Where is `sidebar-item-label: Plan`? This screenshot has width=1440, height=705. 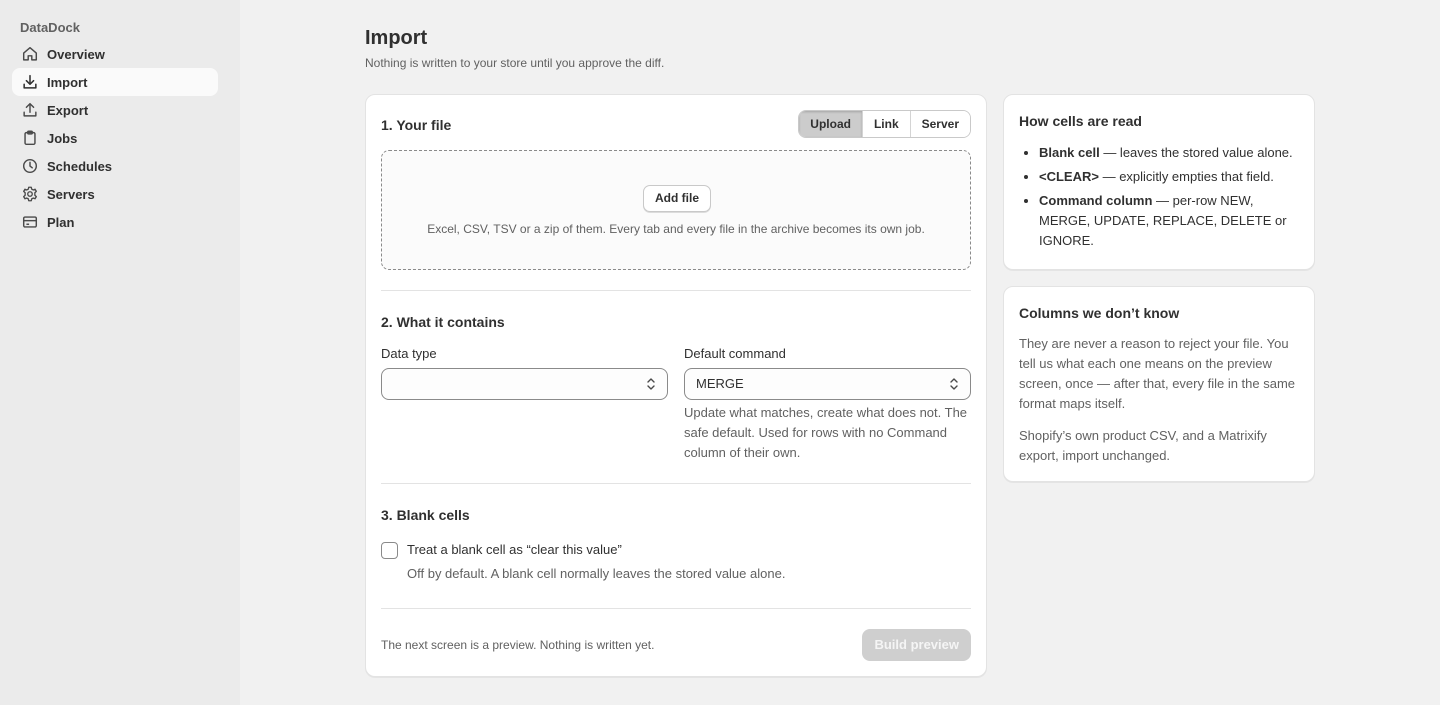 sidebar-item-label: Plan is located at coordinates (61, 222).